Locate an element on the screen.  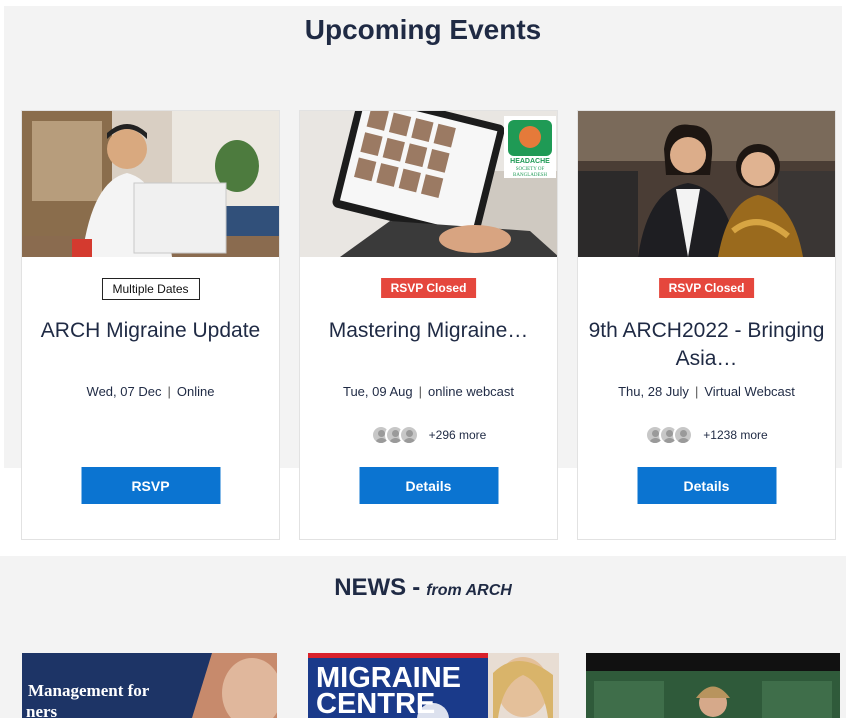
news-card-image: Management for ners is located at coordinates (149, 685).